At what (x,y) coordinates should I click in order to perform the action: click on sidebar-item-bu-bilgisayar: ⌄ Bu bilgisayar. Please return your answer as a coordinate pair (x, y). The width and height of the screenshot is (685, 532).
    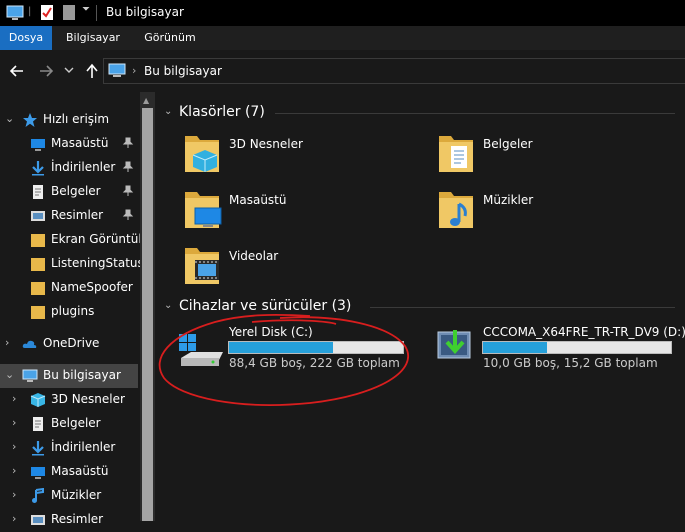
    Looking at the image, I should click on (69, 376).